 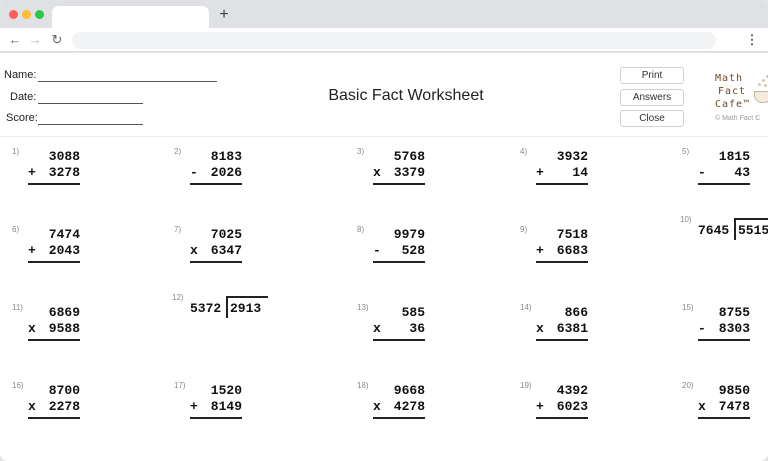 What do you see at coordinates (130, 17) in the screenshot?
I see `active-tab` at bounding box center [130, 17].